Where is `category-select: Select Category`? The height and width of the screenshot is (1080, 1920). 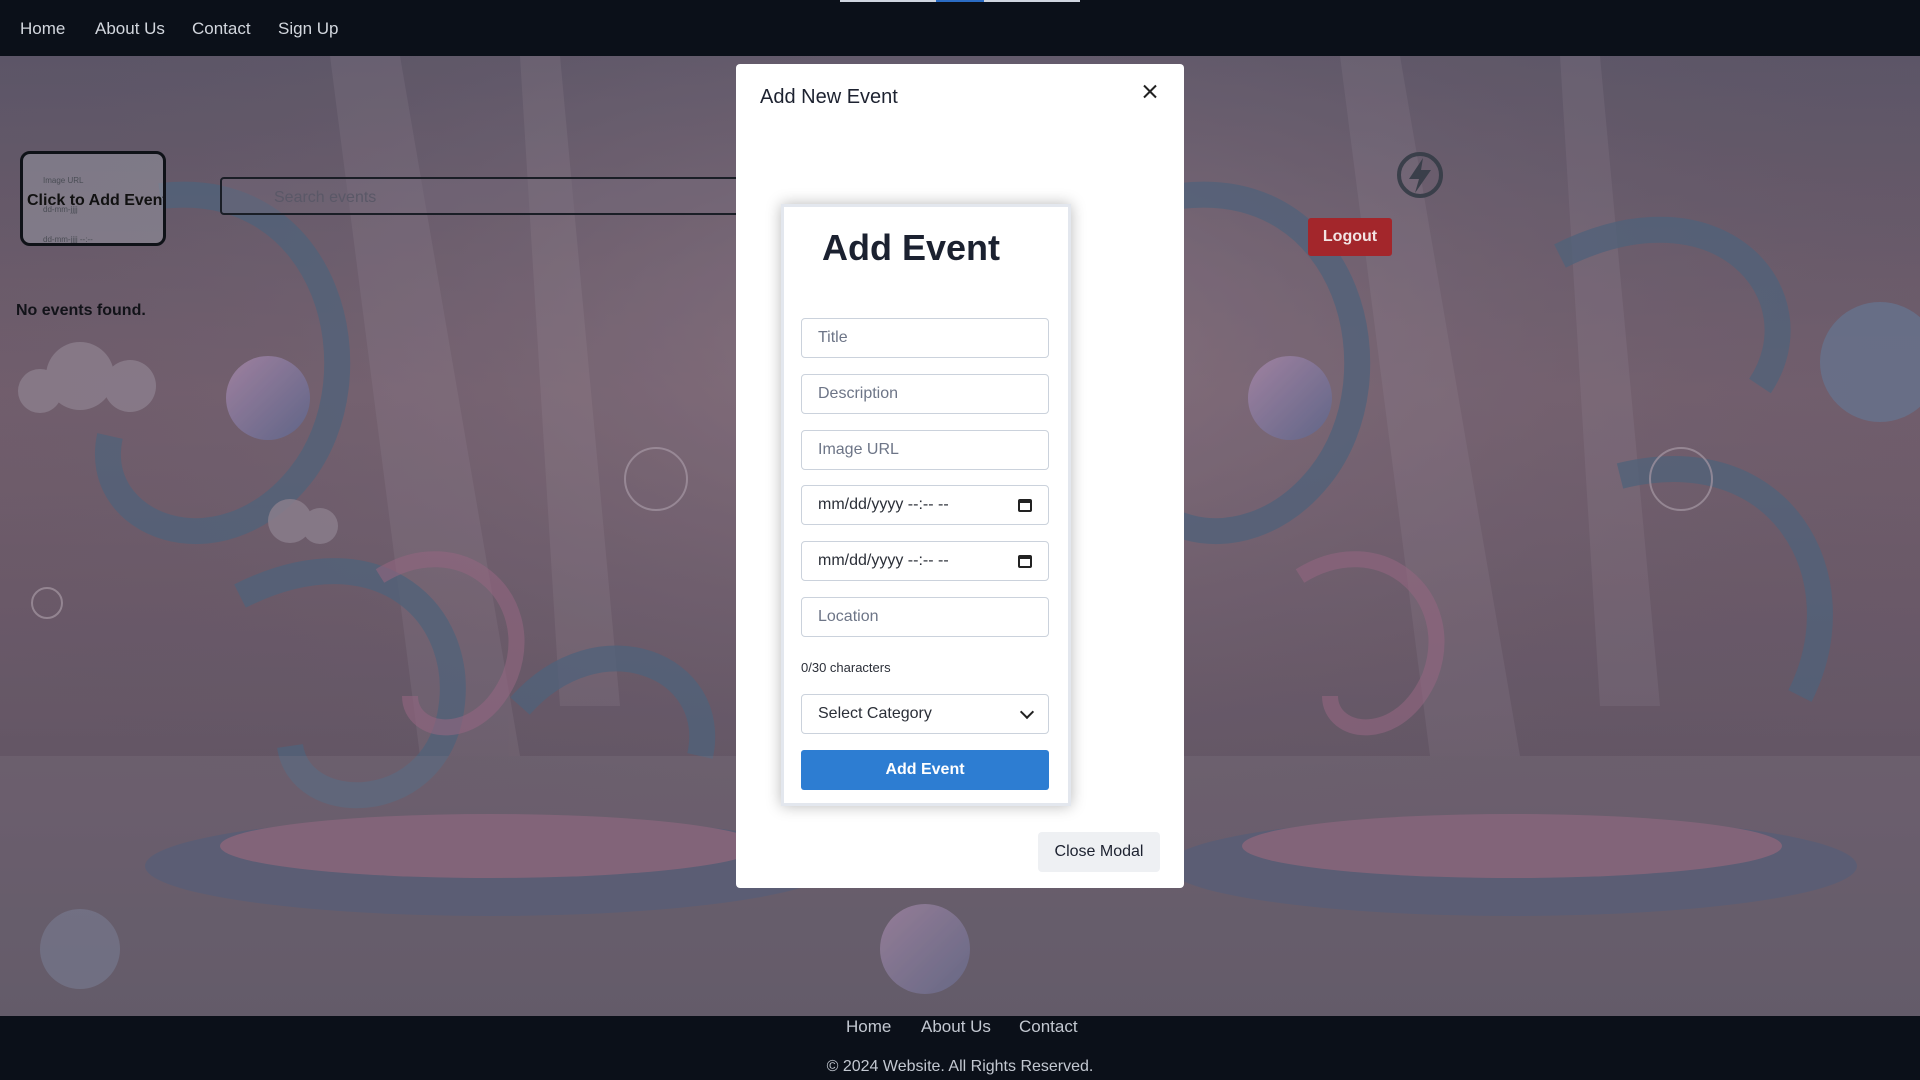
category-select: Select Category is located at coordinates (925, 714).